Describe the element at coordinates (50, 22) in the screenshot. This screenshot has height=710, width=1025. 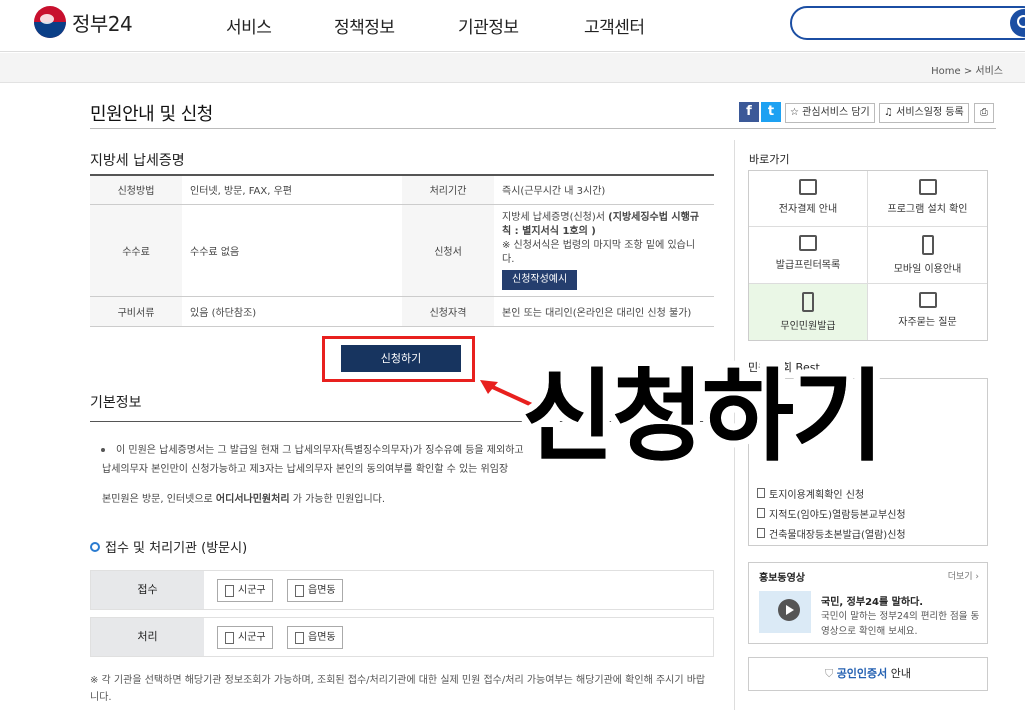
I see `taegeuk-logo-icon` at that location.